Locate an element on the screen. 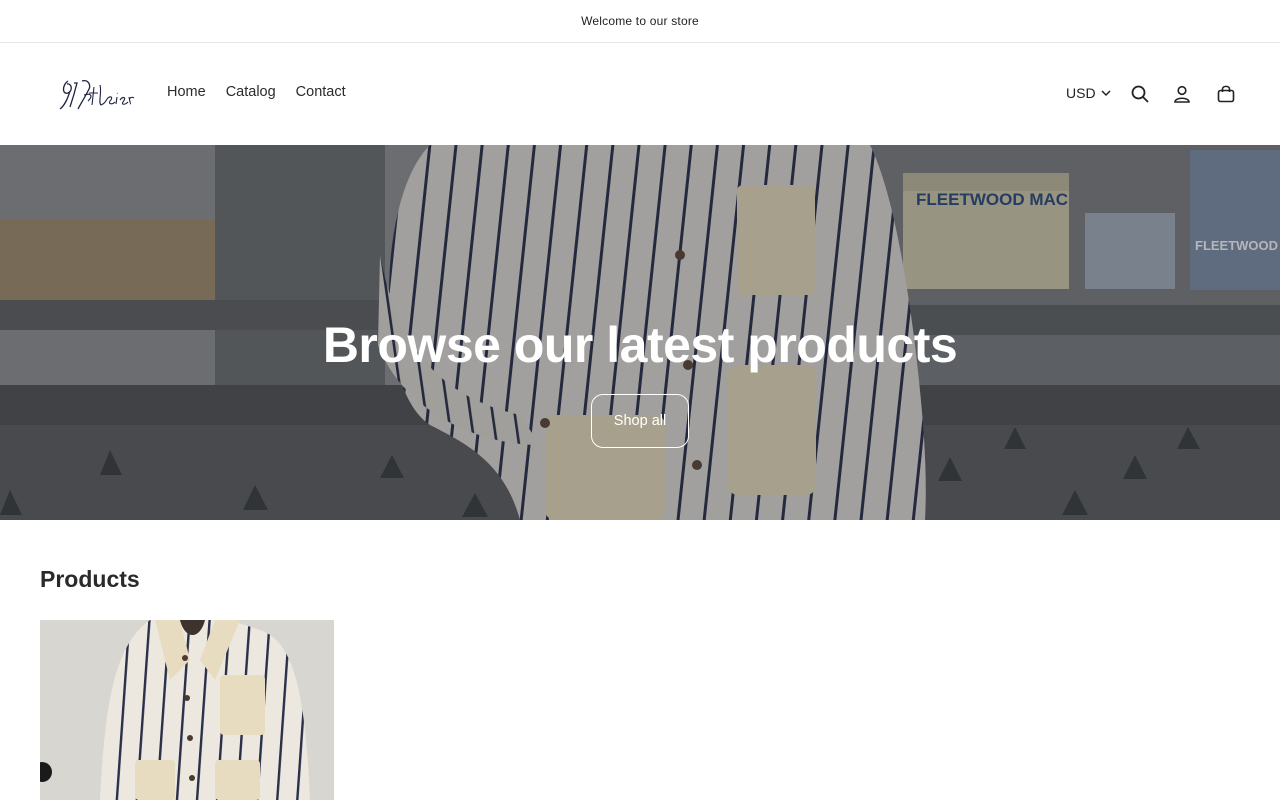 The height and width of the screenshot is (800, 1280). nav-contact: Contact is located at coordinates (321, 92).